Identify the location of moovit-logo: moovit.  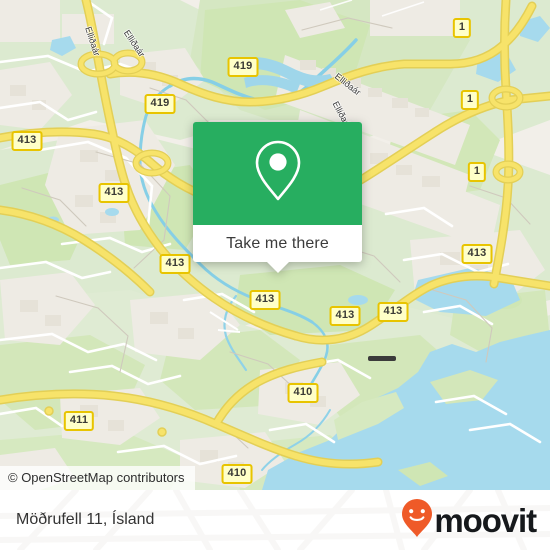
(469, 520).